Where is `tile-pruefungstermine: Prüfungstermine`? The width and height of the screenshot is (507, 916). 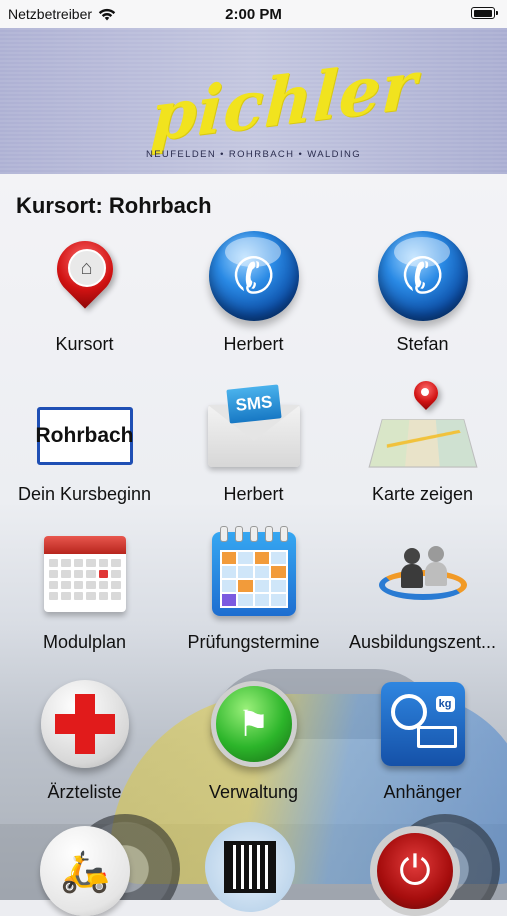
tile-pruefungstermine: Prüfungstermine is located at coordinates (253, 594).